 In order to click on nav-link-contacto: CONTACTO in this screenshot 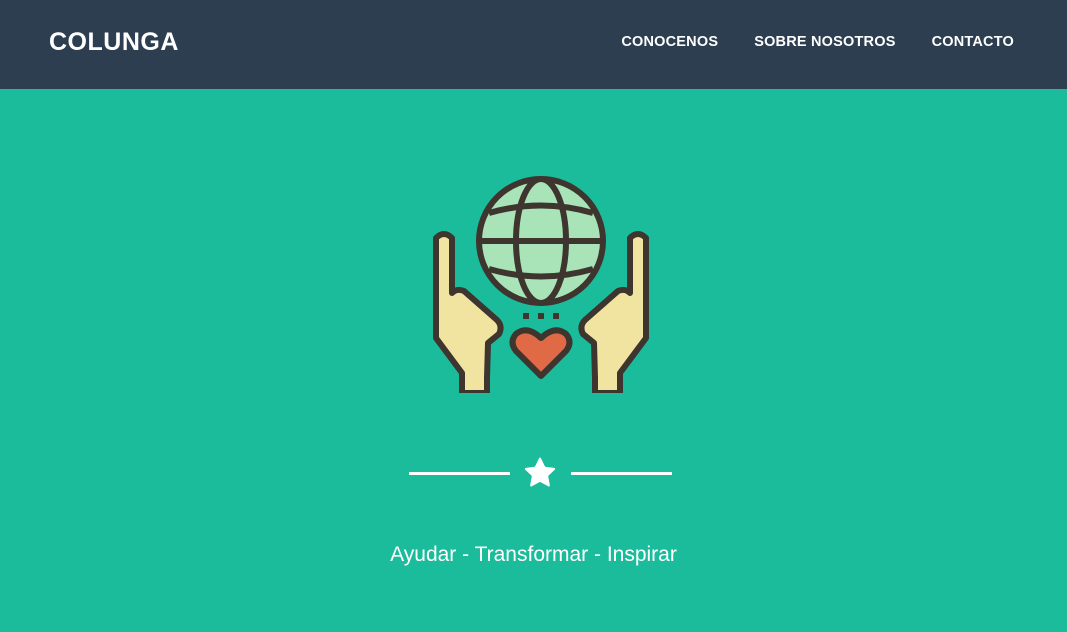, I will do `click(973, 42)`.